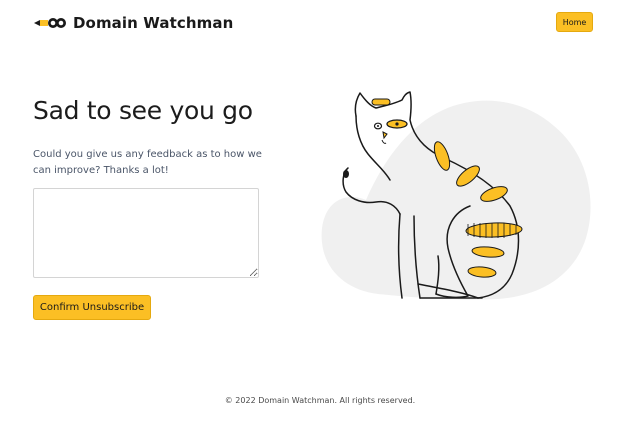 This screenshot has height=433, width=640. Describe the element at coordinates (143, 110) in the screenshot. I see `page-title: Sad to see you go` at that location.